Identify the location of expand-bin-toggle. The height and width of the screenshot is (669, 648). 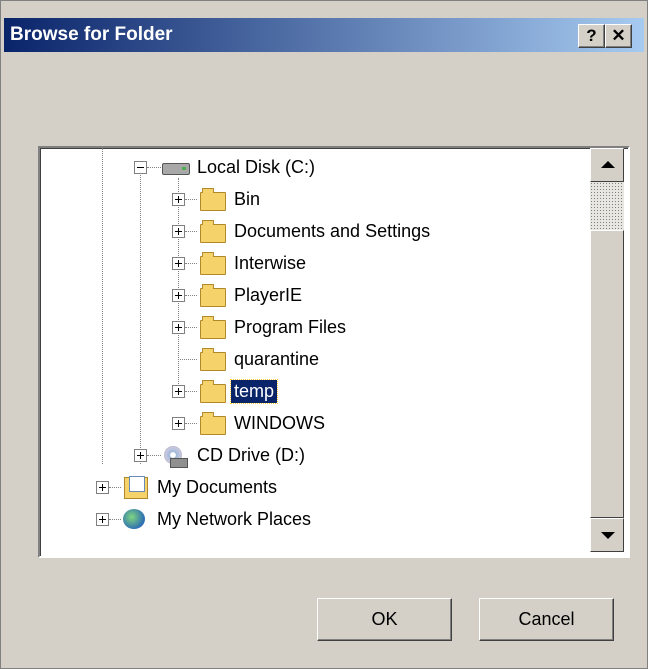
(178, 199).